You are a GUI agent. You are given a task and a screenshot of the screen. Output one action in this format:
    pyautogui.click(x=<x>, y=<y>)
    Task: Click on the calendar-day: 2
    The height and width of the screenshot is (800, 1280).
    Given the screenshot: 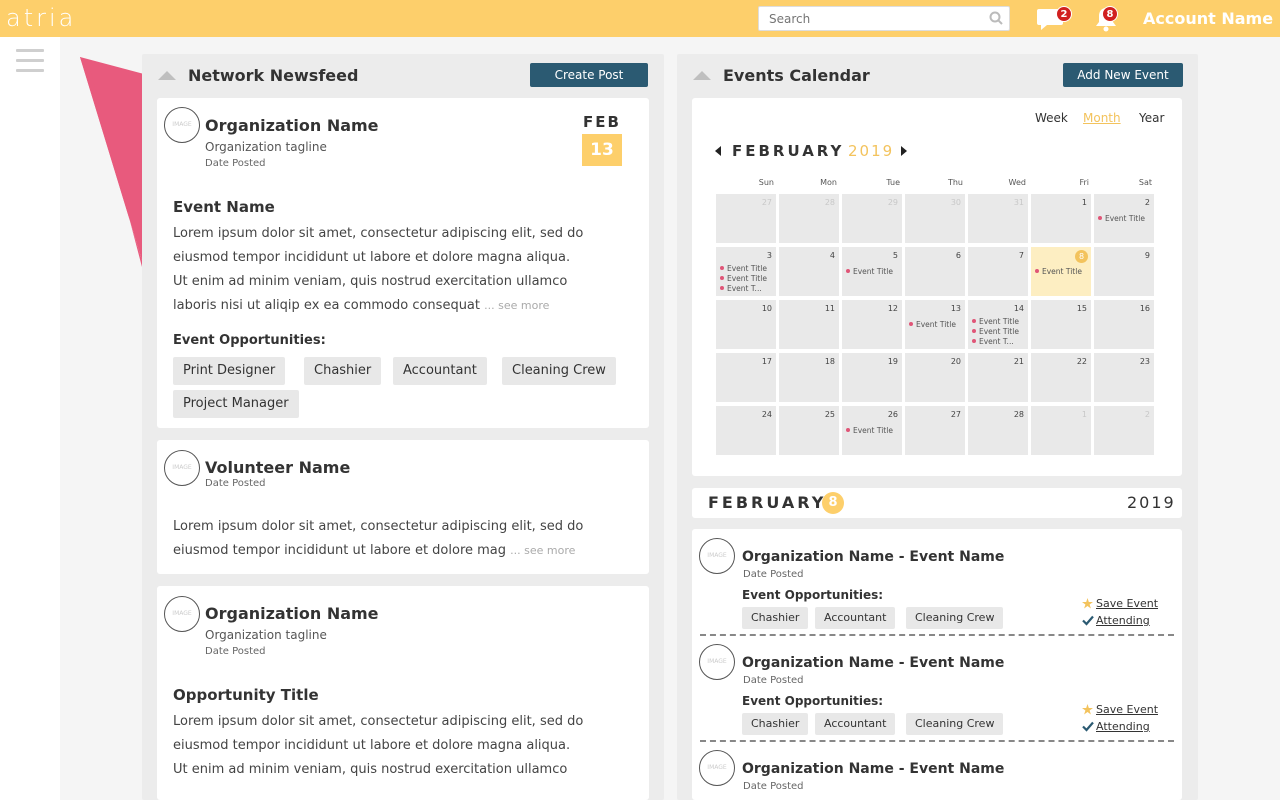 What is the action you would take?
    pyautogui.click(x=1124, y=430)
    